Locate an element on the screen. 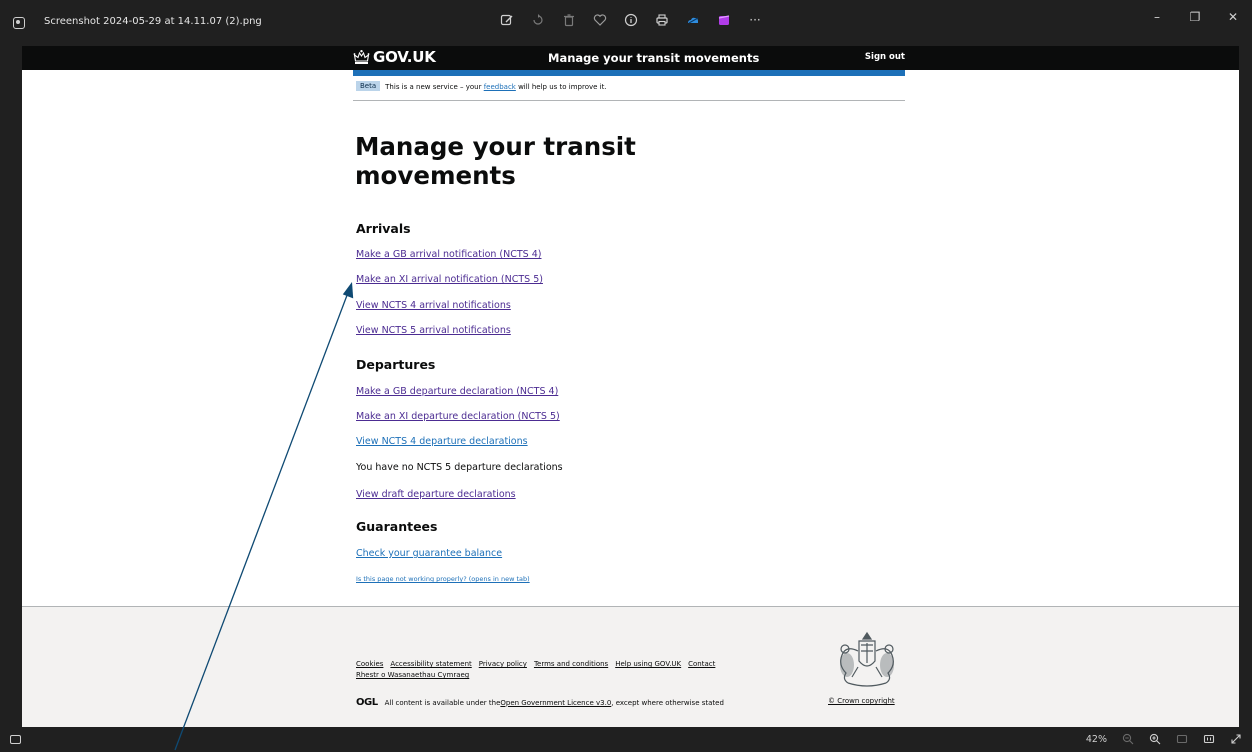  zoom-out-icon is located at coordinates (1128, 739).